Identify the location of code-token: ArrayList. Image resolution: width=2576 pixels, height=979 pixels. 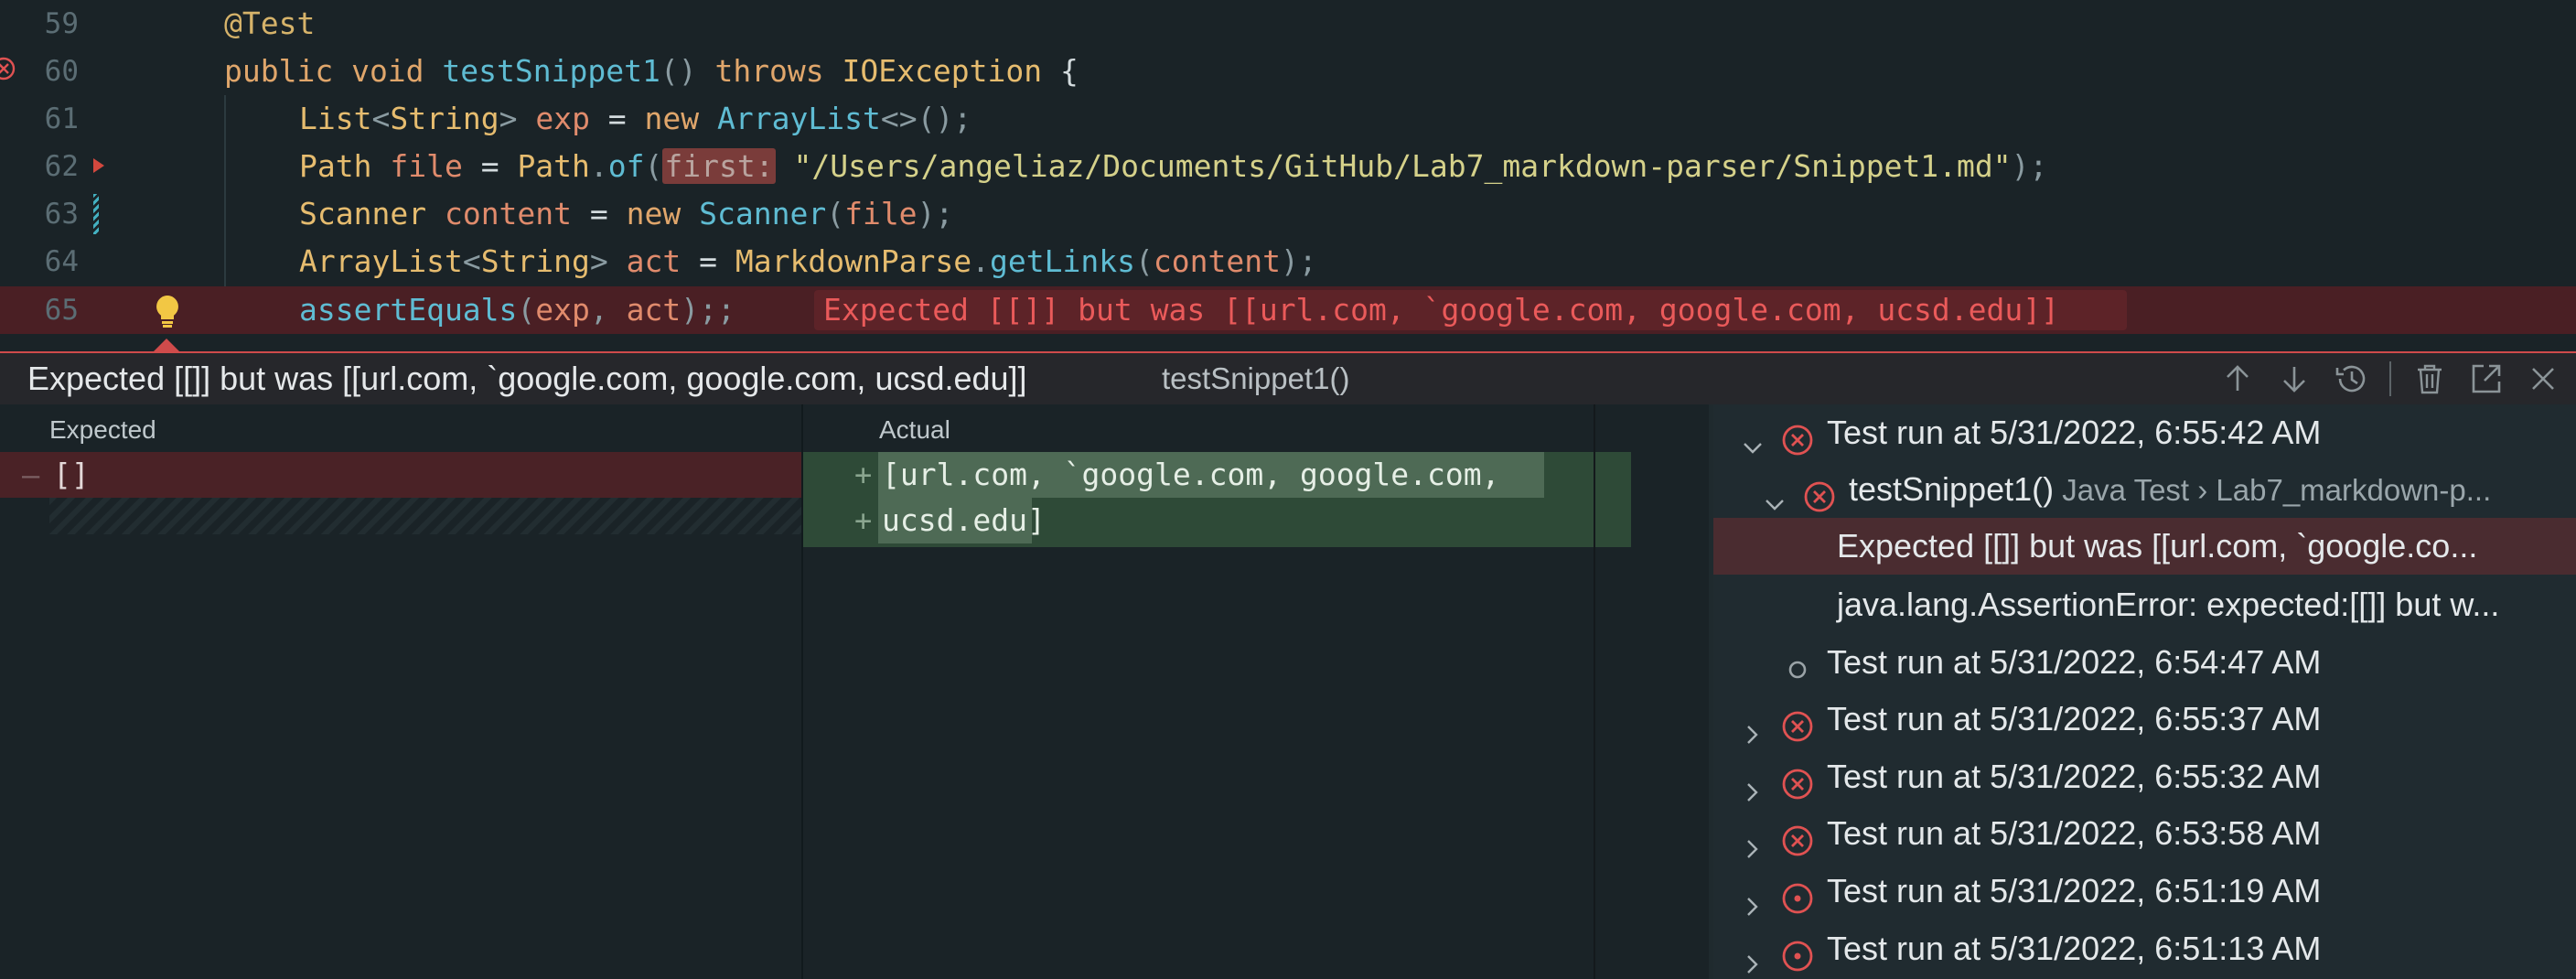
(799, 119).